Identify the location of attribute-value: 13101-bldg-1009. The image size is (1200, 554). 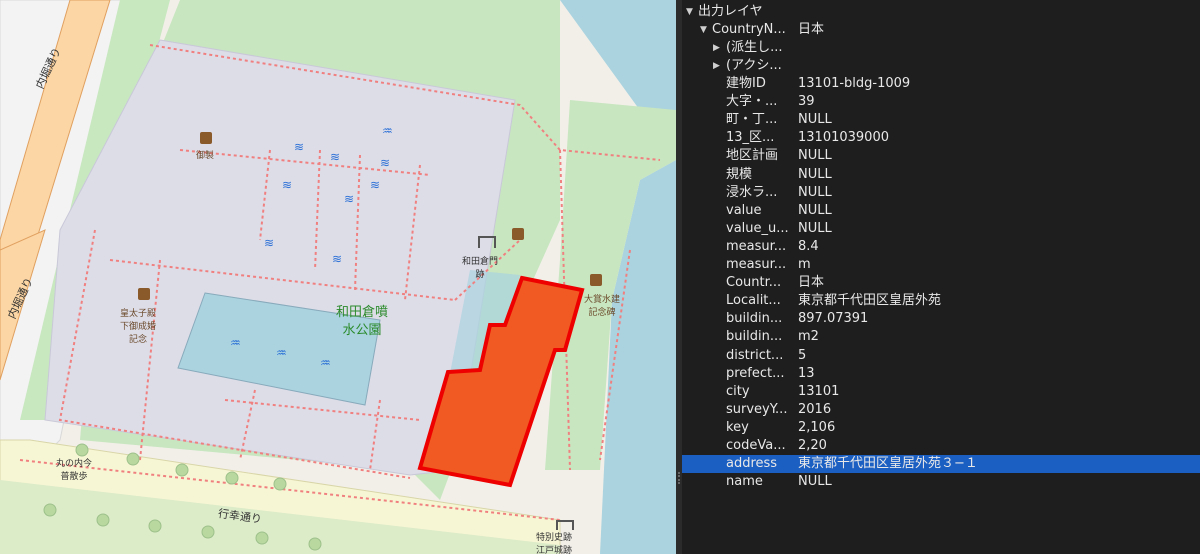
(854, 83).